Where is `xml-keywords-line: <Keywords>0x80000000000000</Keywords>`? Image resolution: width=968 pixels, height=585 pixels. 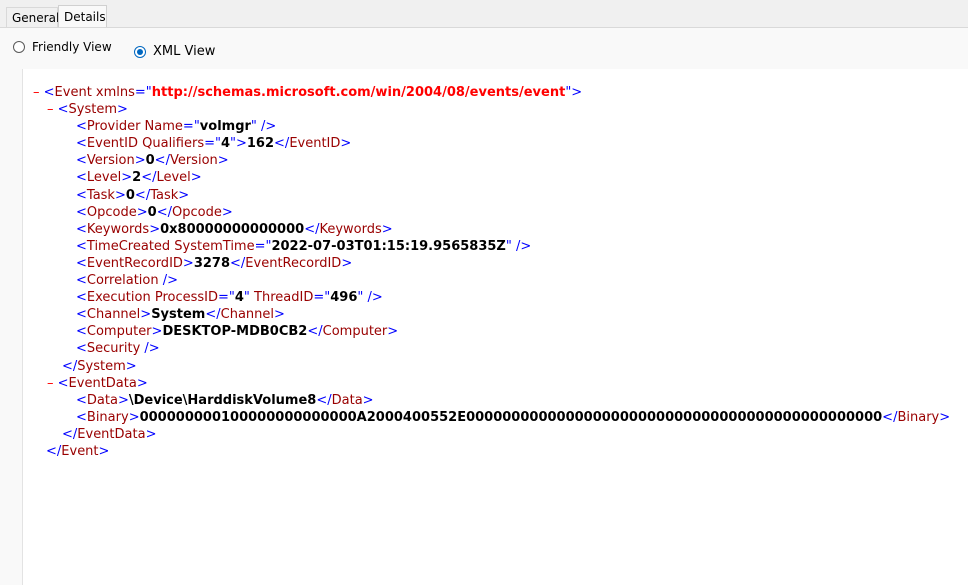 xml-keywords-line: <Keywords>0x80000000000000</Keywords> is located at coordinates (234, 229).